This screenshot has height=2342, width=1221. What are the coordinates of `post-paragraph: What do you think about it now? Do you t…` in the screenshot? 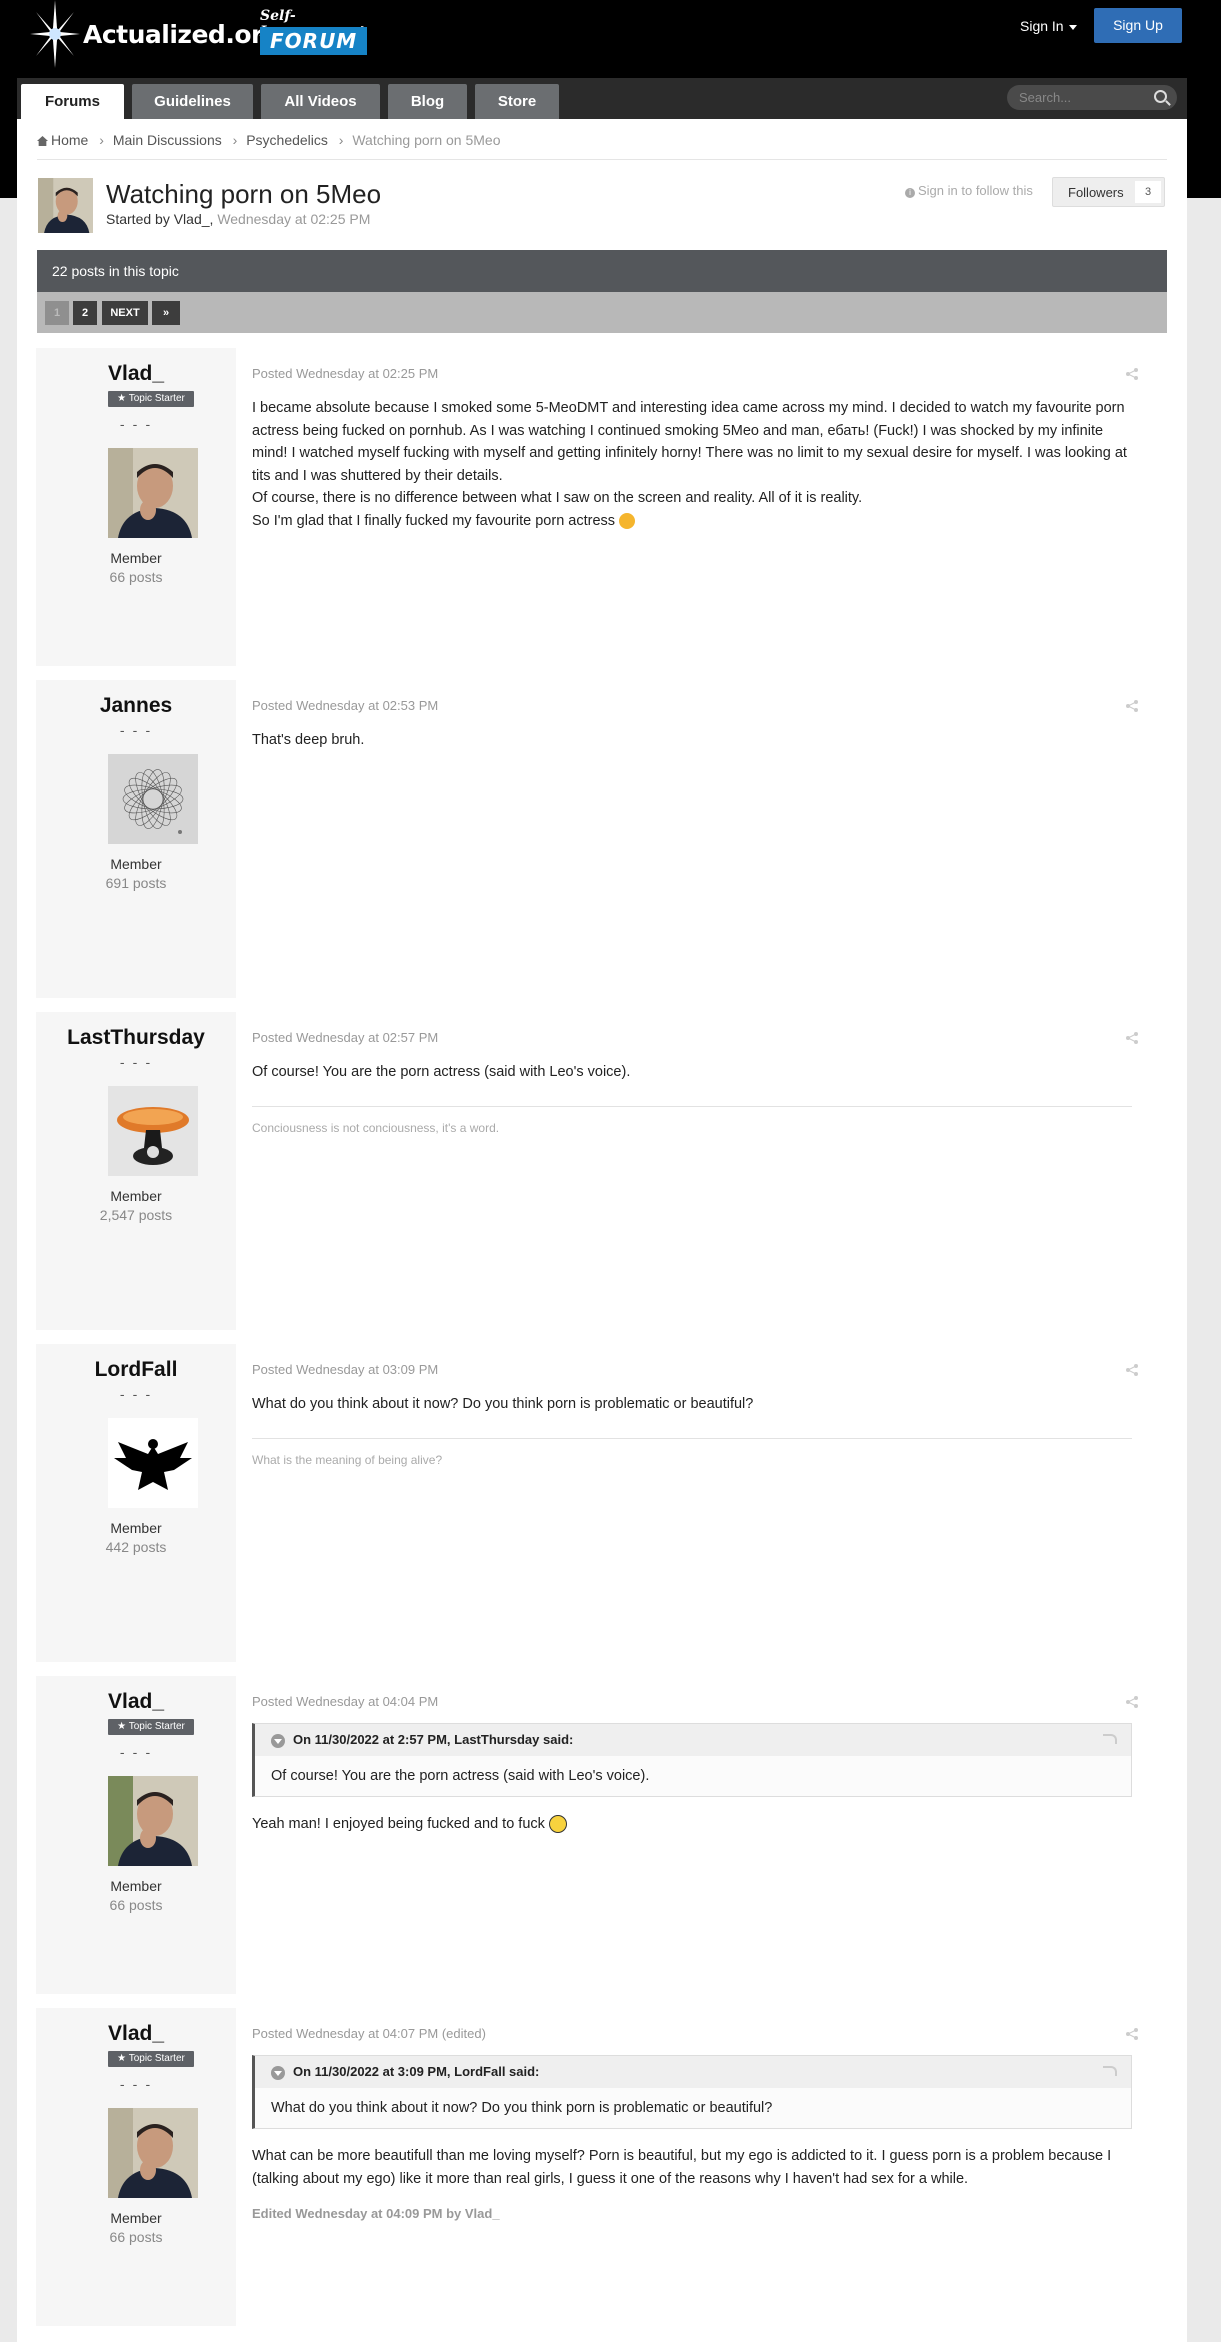 It's located at (503, 1404).